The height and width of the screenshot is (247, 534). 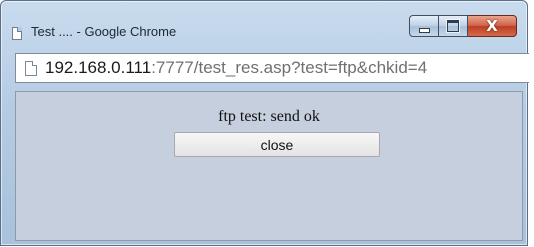 I want to click on close-icon: X, so click(x=492, y=26).